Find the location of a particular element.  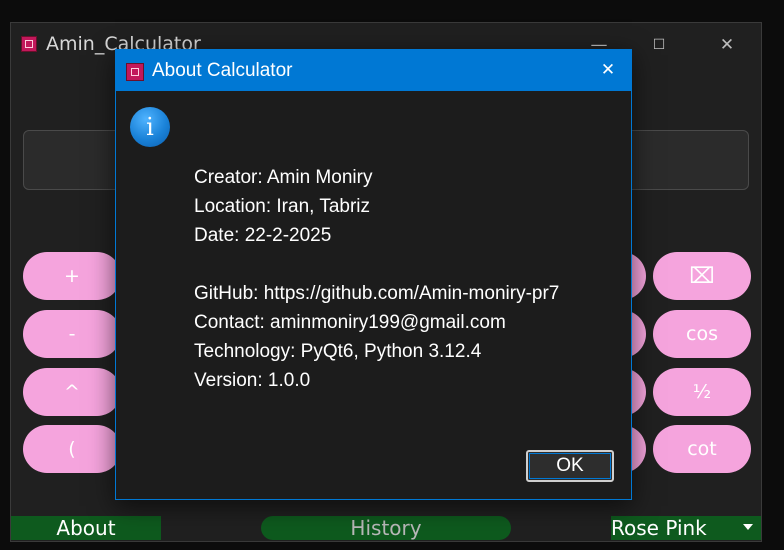

location-line: Location: Iran, Tabriz is located at coordinates (282, 206).